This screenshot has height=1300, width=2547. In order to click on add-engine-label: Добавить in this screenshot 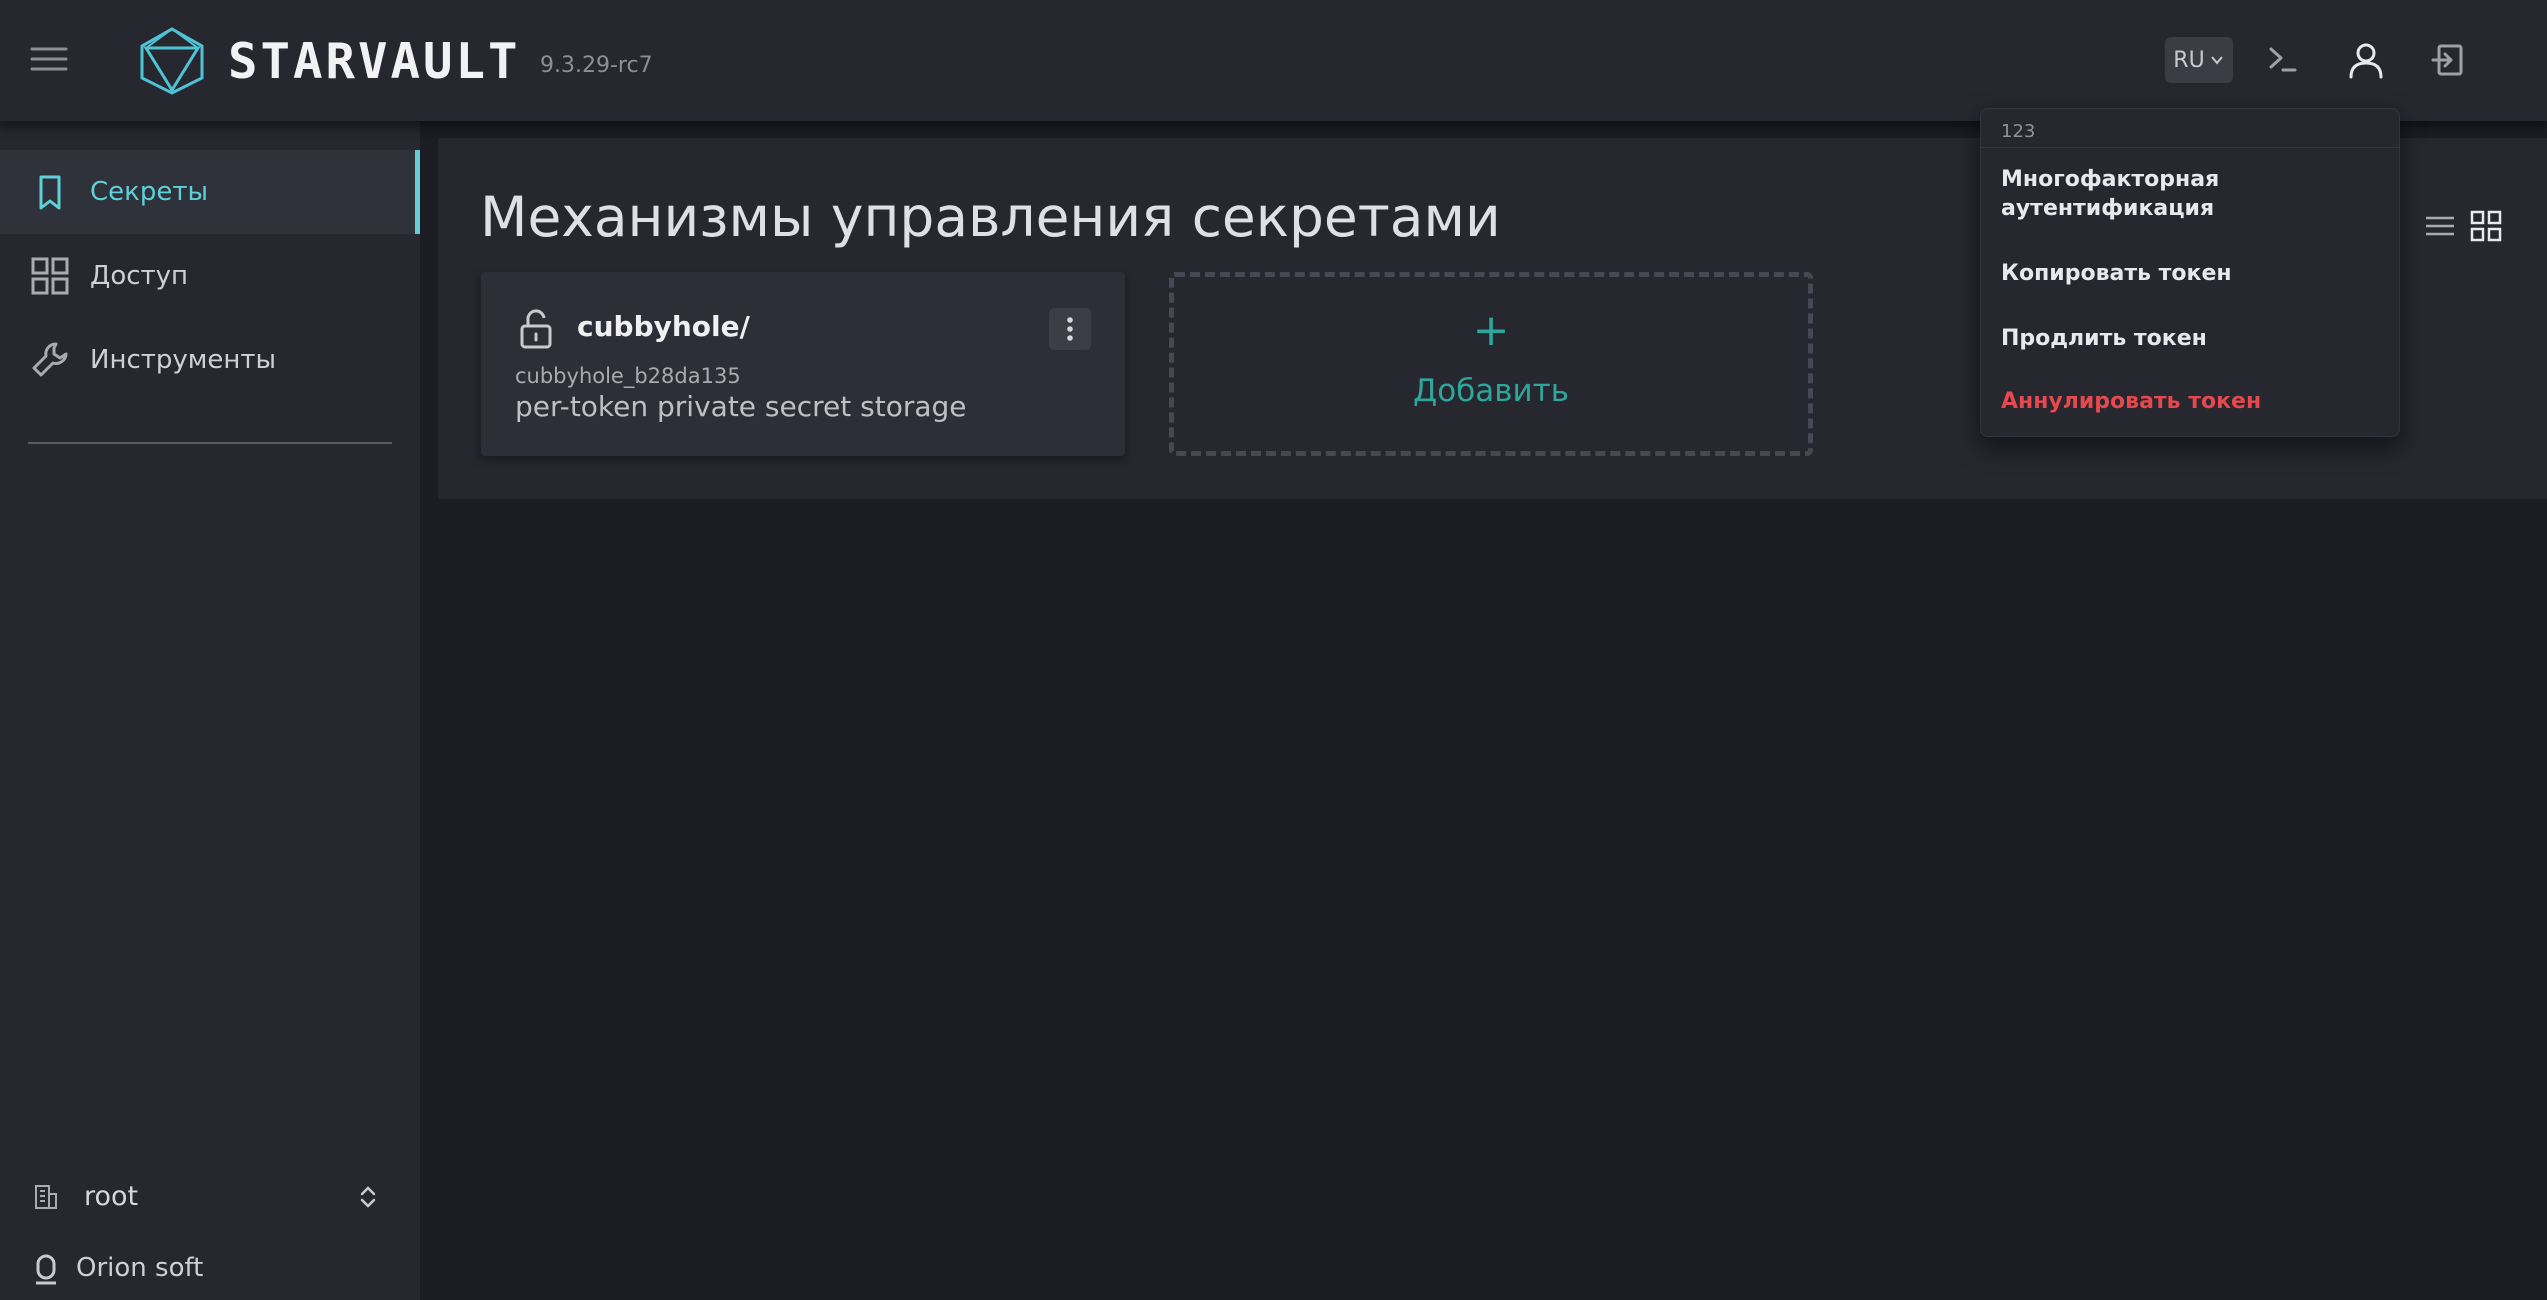, I will do `click(1491, 391)`.